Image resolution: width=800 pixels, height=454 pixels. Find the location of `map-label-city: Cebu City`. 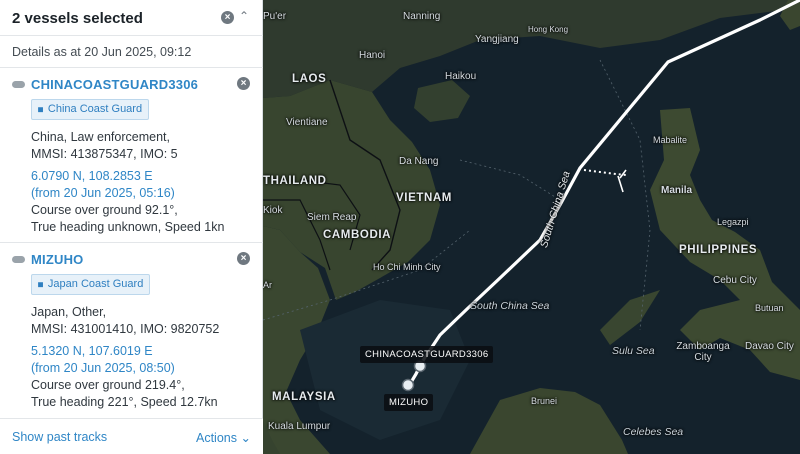

map-label-city: Cebu City is located at coordinates (735, 280).